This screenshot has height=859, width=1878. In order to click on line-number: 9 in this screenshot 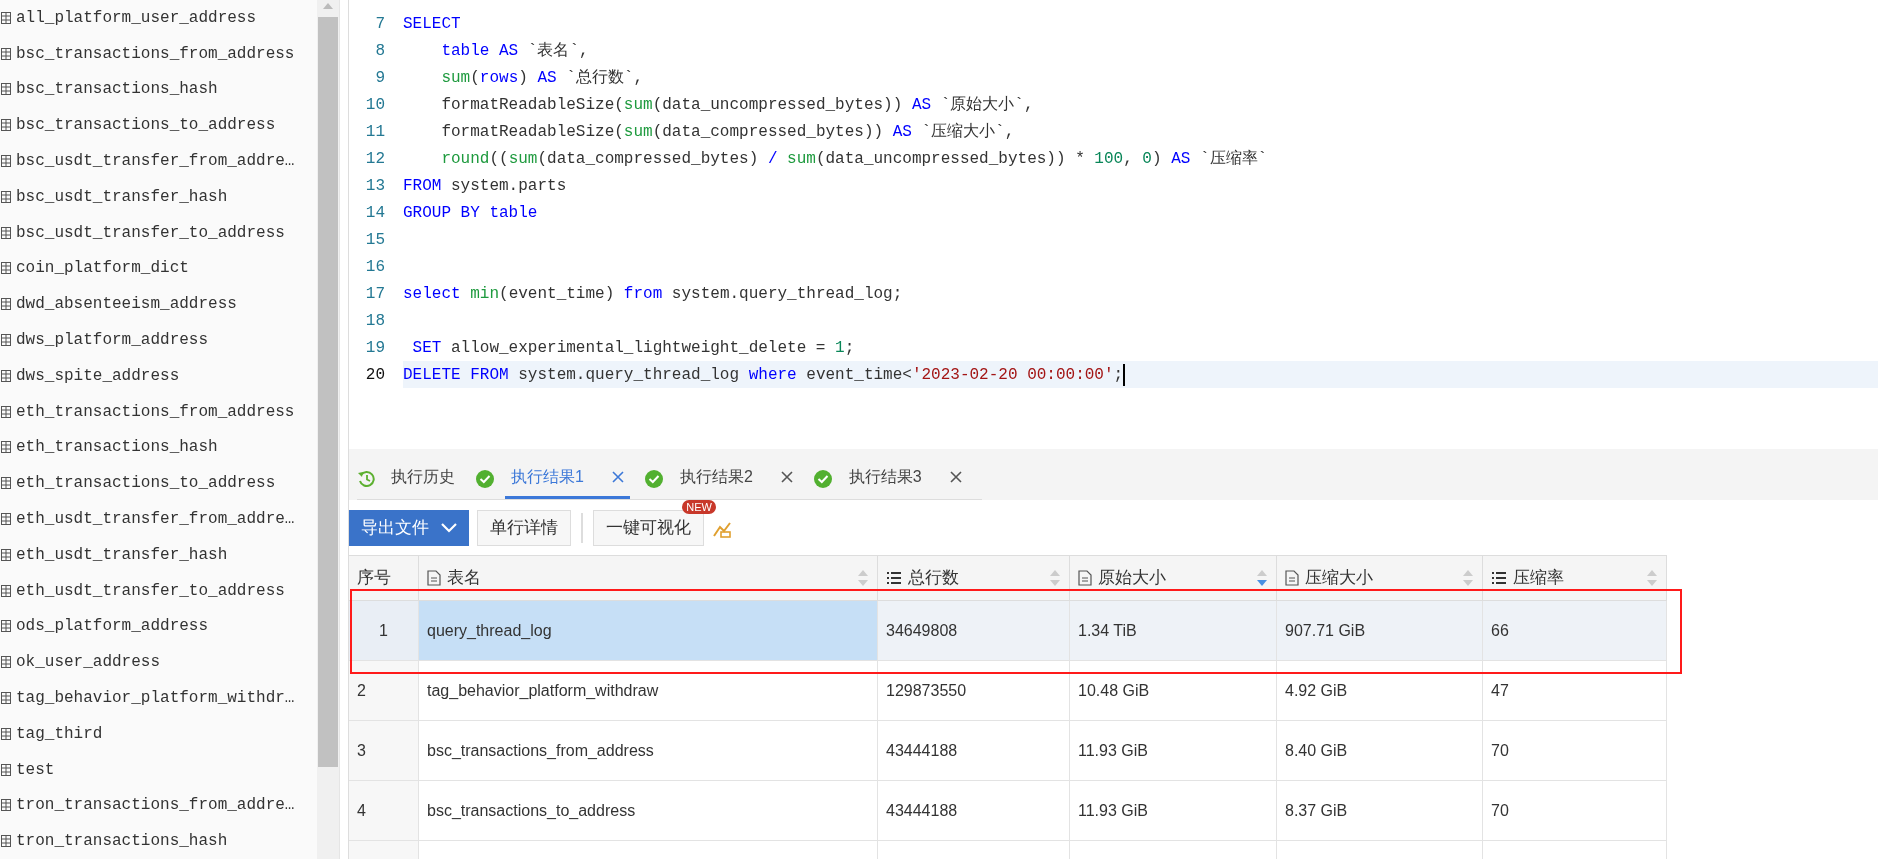, I will do `click(379, 78)`.